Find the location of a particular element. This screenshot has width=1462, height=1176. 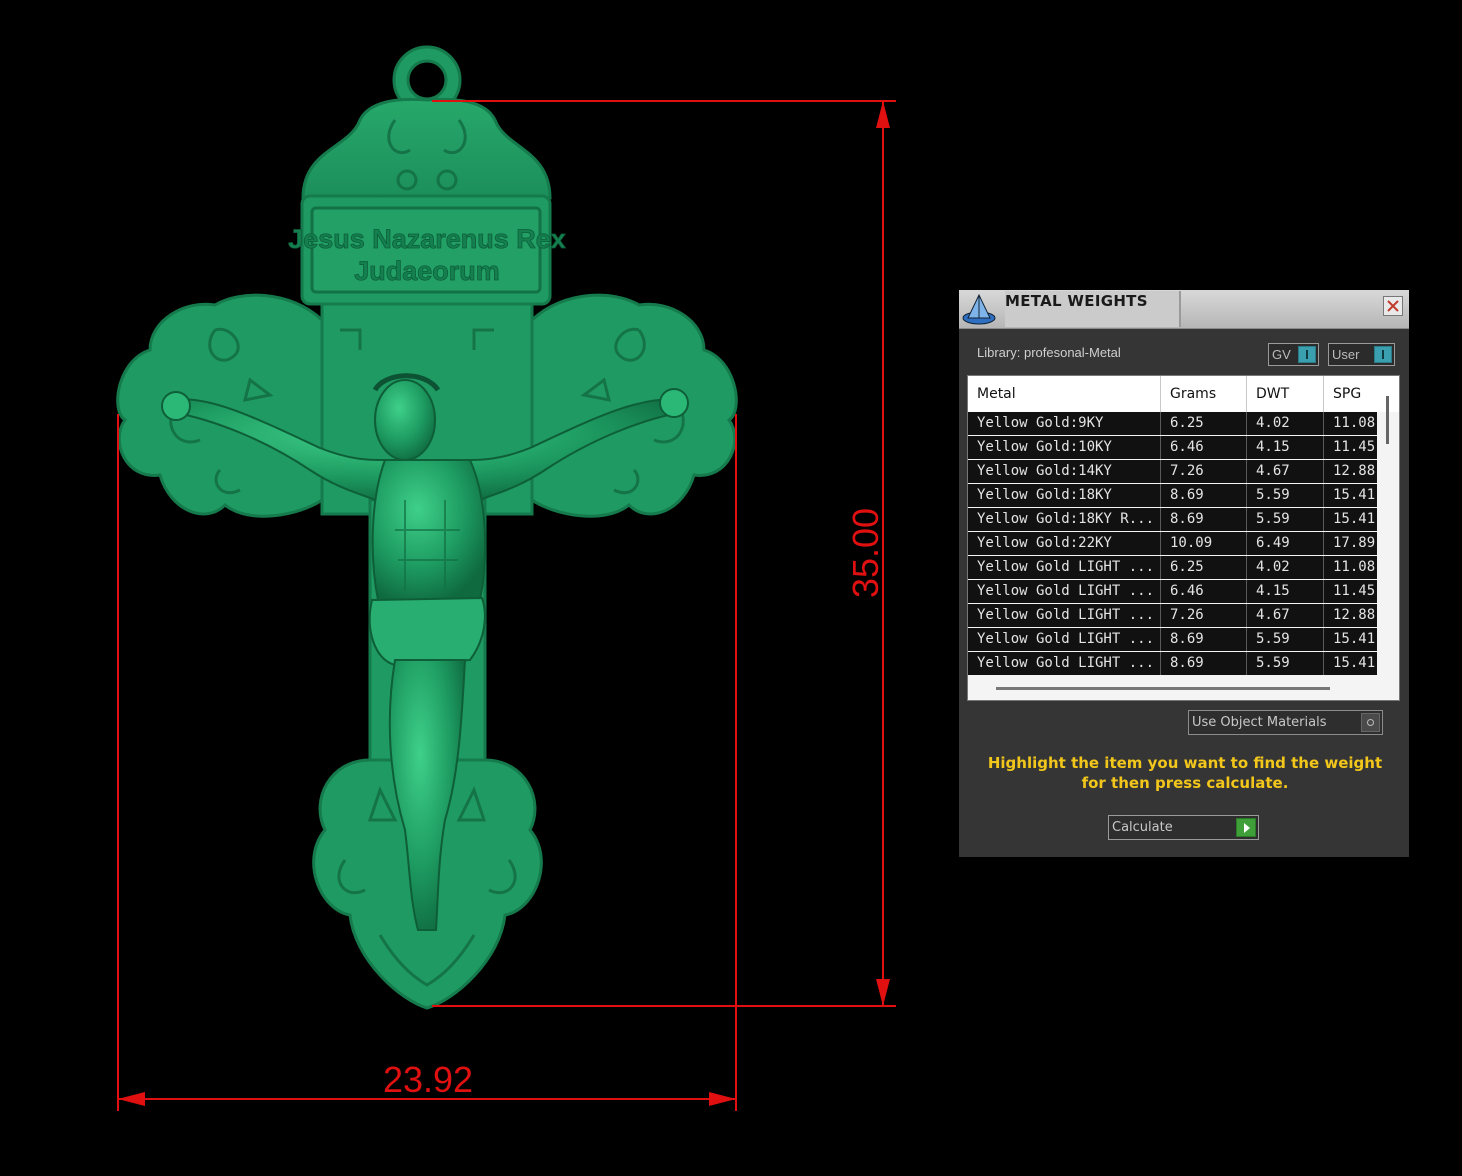

table-row: Yellow Gold:9KY 6.25 4.02 11.08 is located at coordinates (1172, 423).